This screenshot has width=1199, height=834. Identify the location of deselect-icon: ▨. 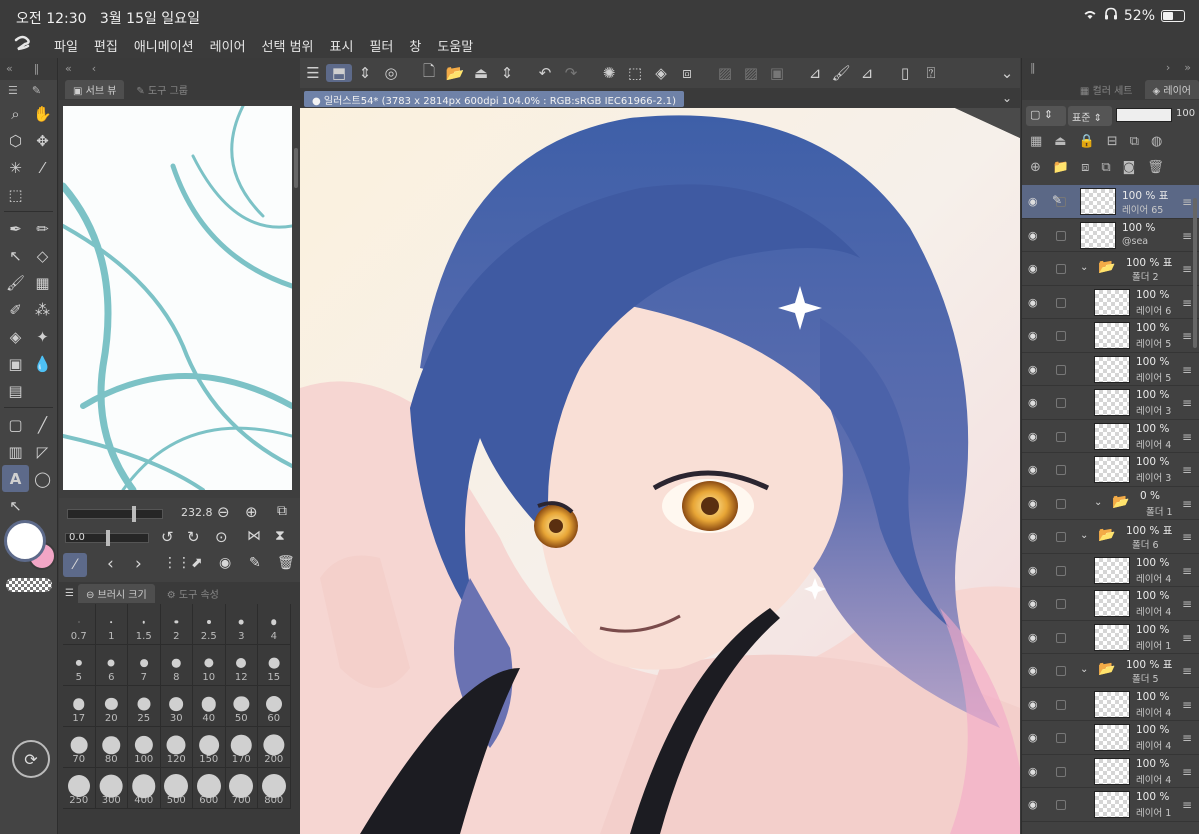
(725, 73).